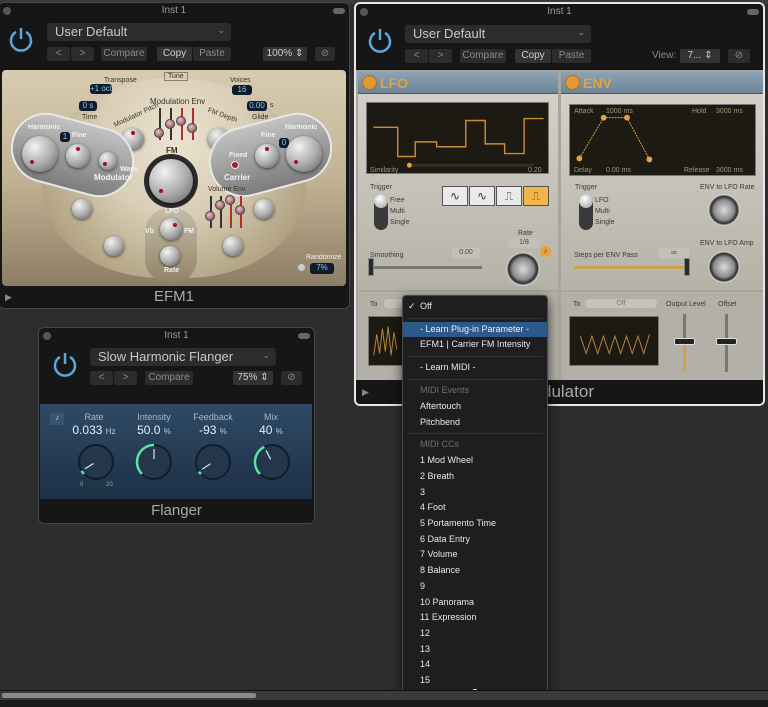 The height and width of the screenshot is (707, 768). Describe the element at coordinates (171, 229) in the screenshot. I see `lfo-amount-knob` at that location.